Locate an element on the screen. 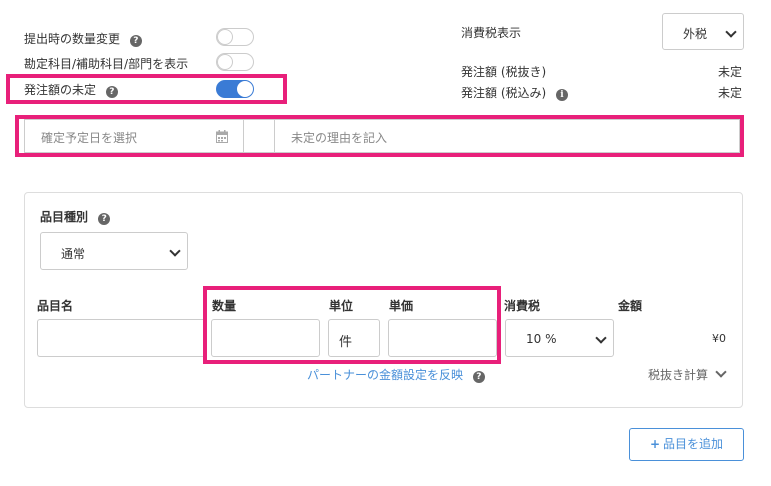 Image resolution: width=771 pixels, height=486 pixels. amount-incl-label: 発注額 (税込み) i is located at coordinates (515, 92).